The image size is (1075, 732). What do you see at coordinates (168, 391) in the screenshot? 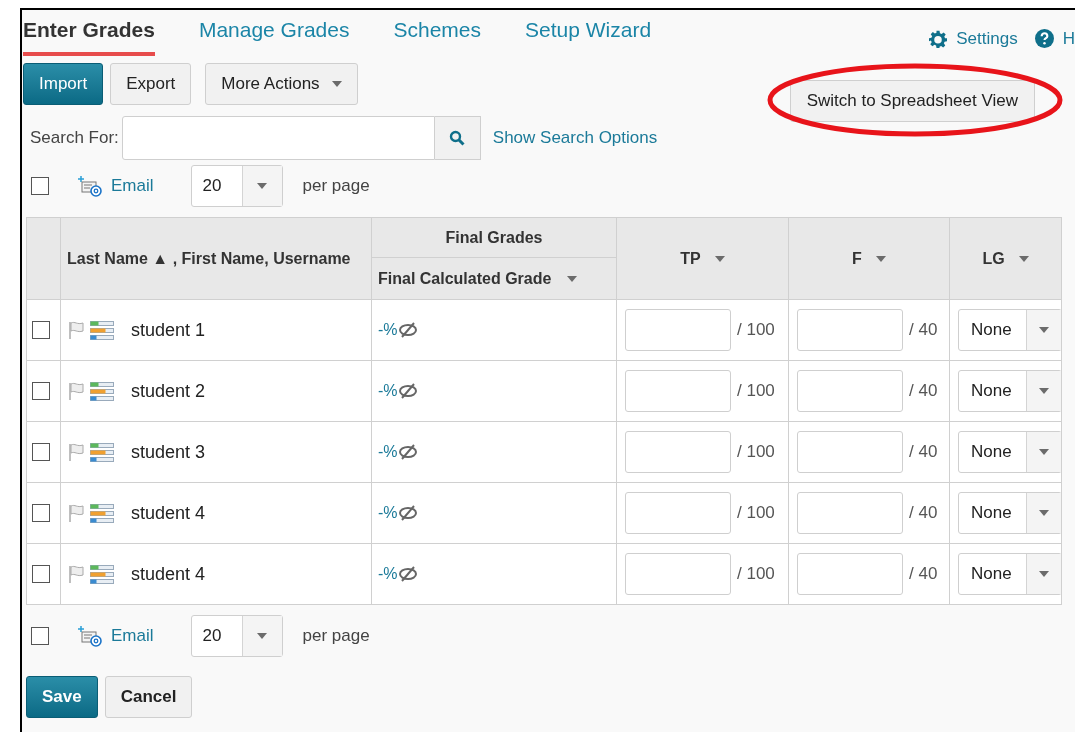
I see `student-name: student 2` at bounding box center [168, 391].